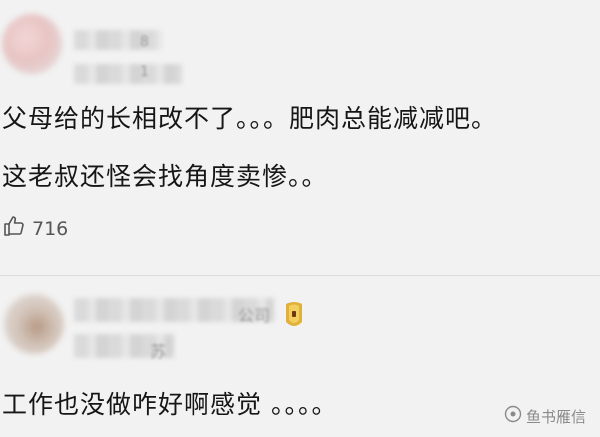  Describe the element at coordinates (555, 416) in the screenshot. I see `watermark-text: 鱼书雁信` at that location.